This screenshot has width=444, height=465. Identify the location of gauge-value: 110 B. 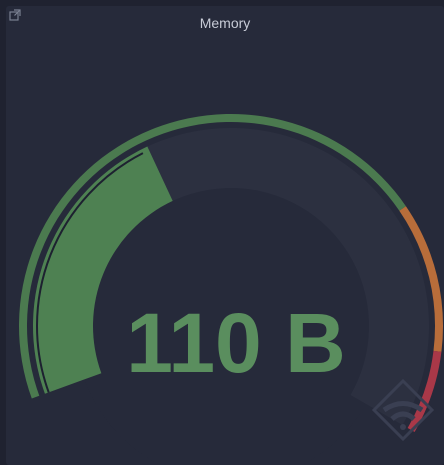
(236, 343).